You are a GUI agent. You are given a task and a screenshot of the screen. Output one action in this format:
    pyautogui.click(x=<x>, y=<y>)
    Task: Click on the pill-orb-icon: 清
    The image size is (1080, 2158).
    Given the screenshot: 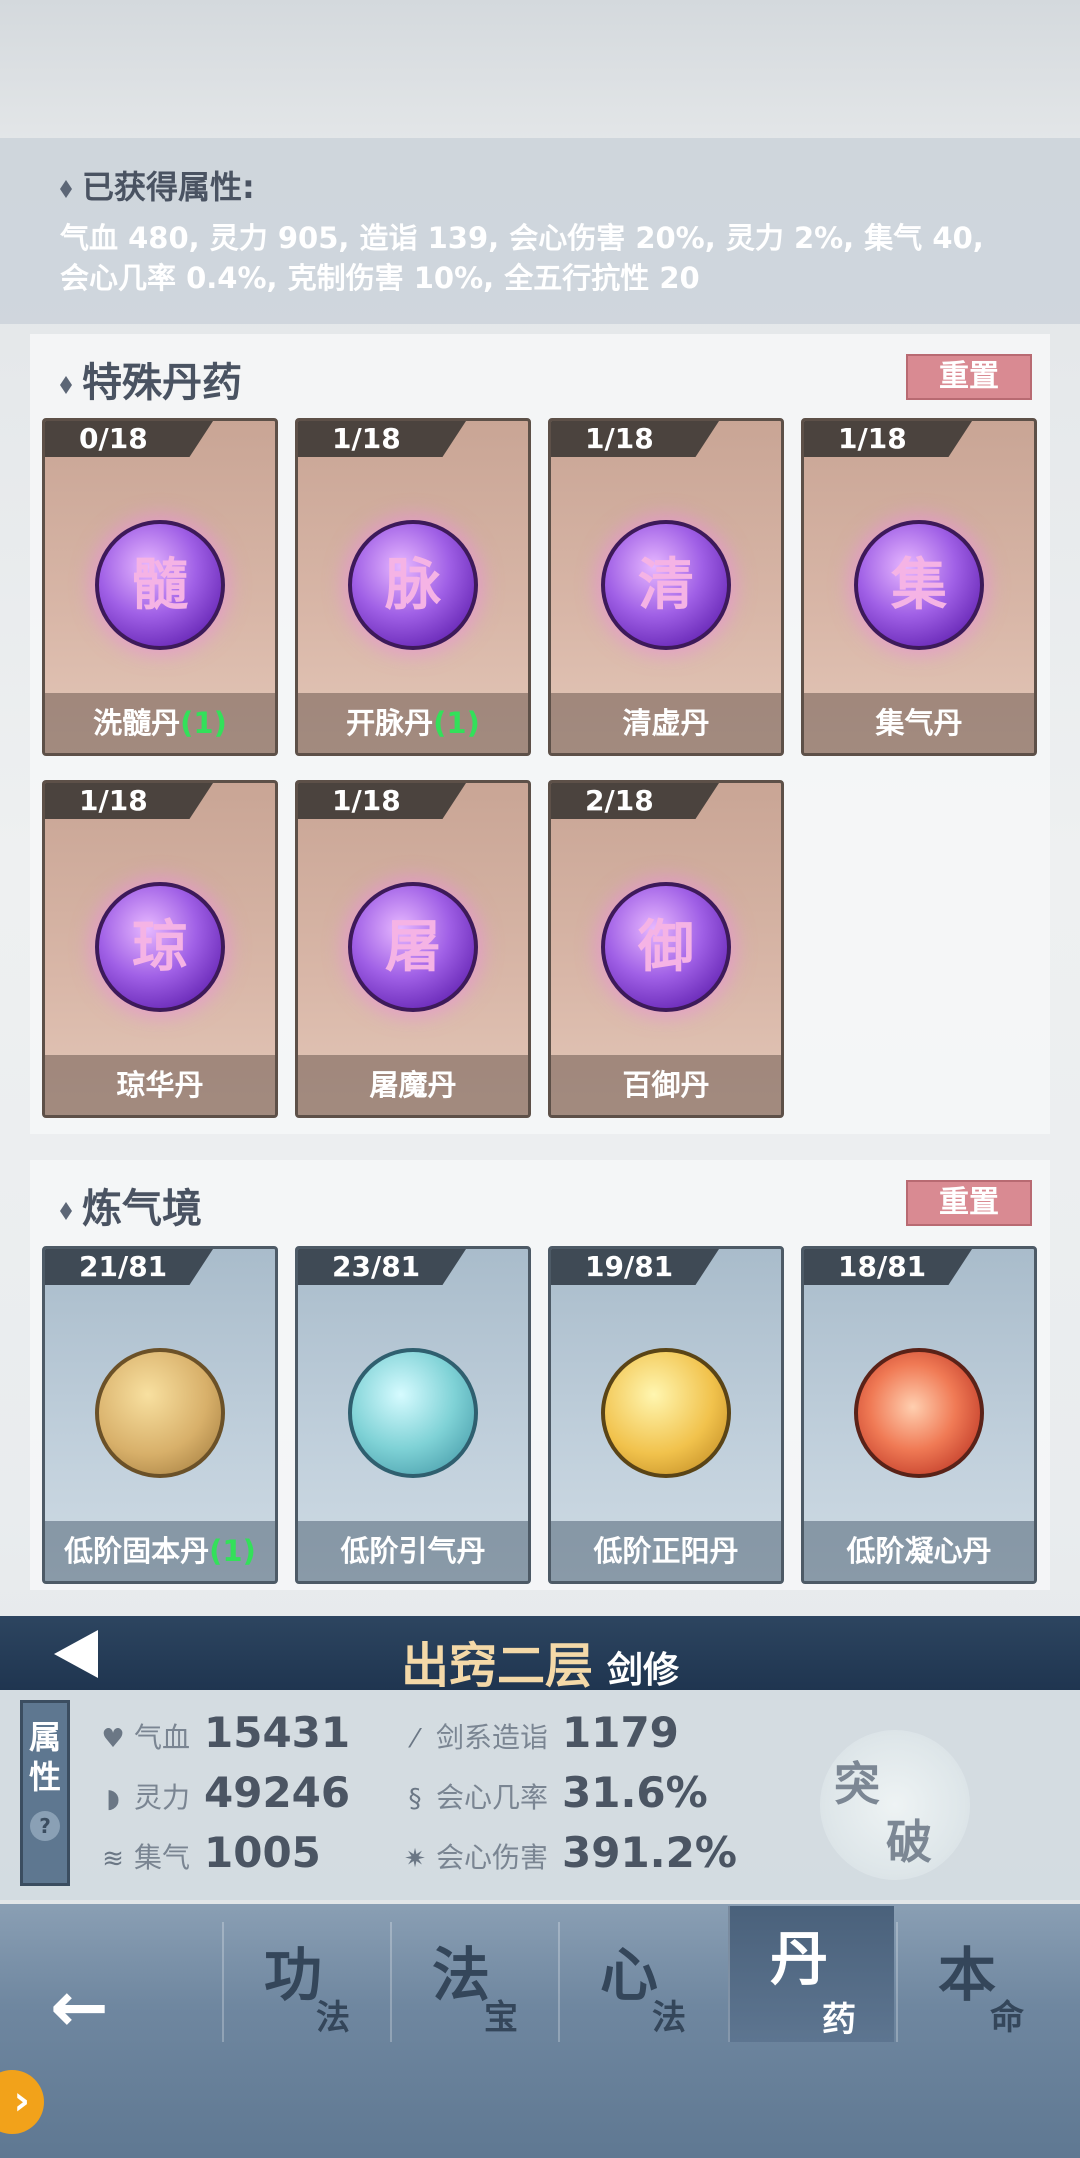 What is the action you would take?
    pyautogui.click(x=666, y=585)
    